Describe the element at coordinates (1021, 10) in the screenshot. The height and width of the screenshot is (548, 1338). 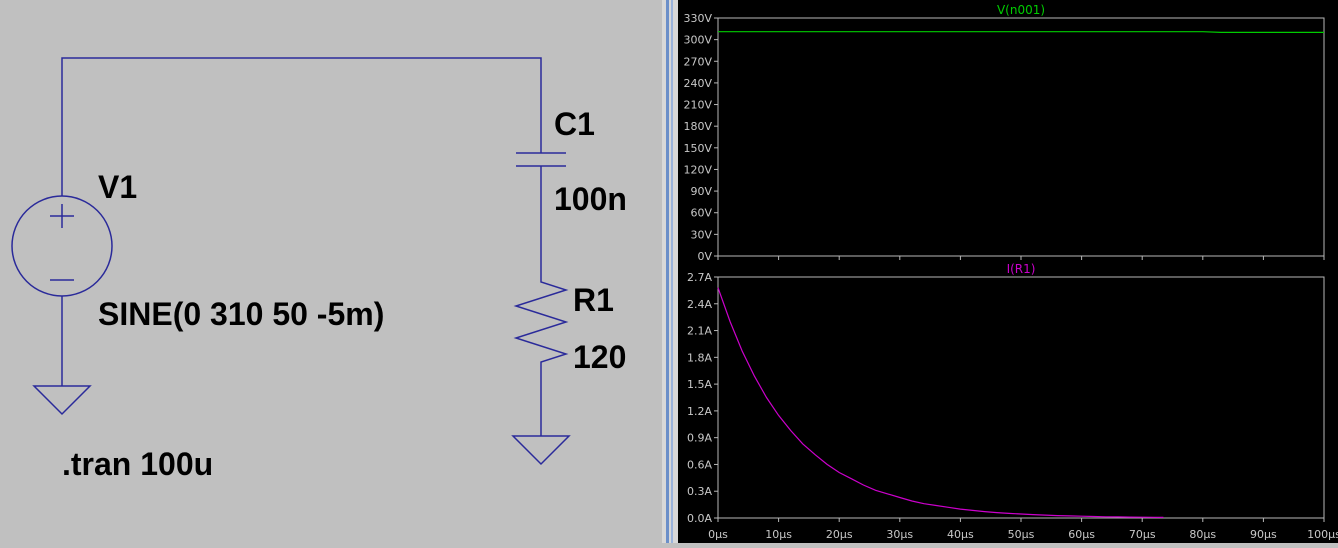
I see `trace-title-0: V(n001)` at that location.